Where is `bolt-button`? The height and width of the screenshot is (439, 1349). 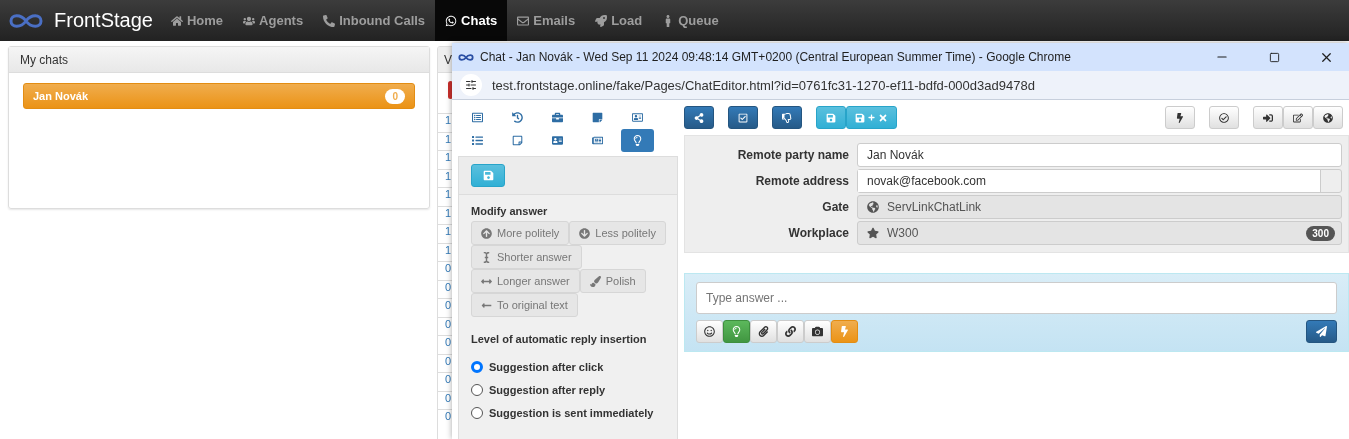
bolt-button is located at coordinates (1180, 117).